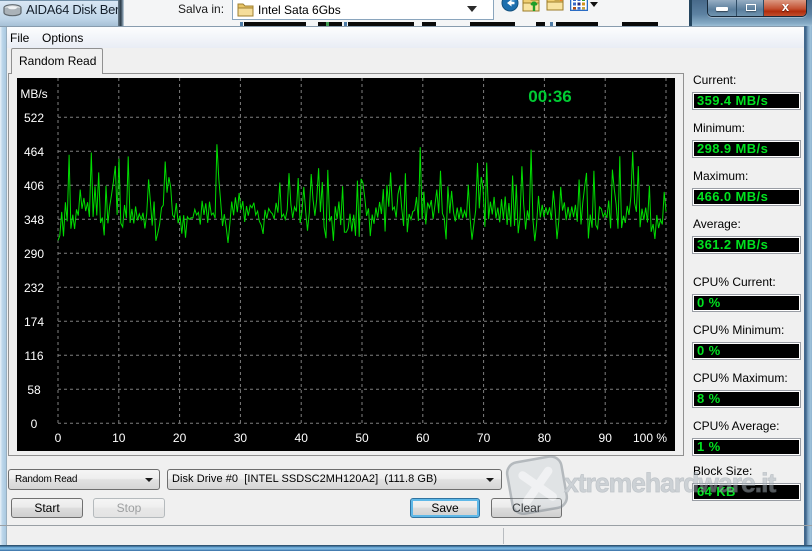 This screenshot has width=812, height=551. Describe the element at coordinates (484, 438) in the screenshot. I see `svg-text: 70` at that location.